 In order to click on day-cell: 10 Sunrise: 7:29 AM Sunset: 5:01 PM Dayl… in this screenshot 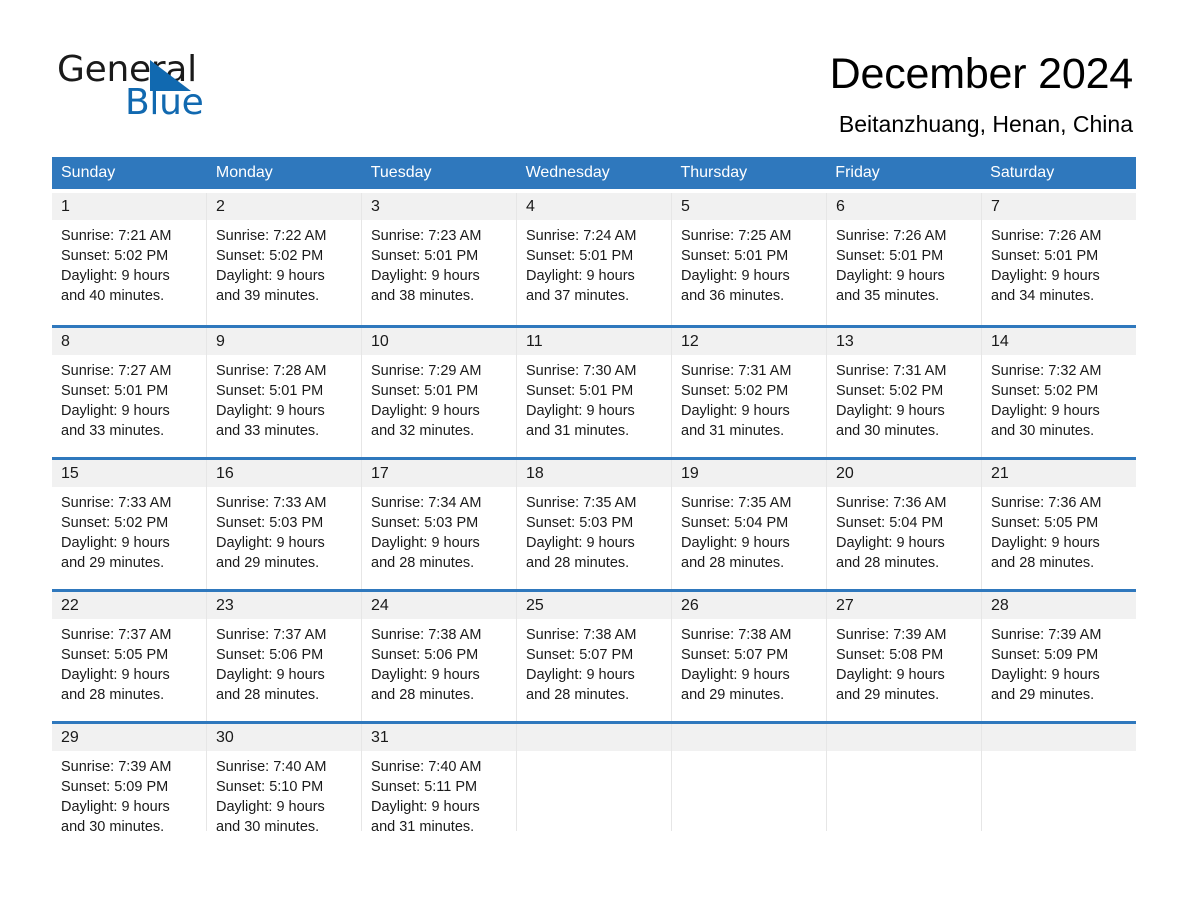, I will do `click(439, 392)`.